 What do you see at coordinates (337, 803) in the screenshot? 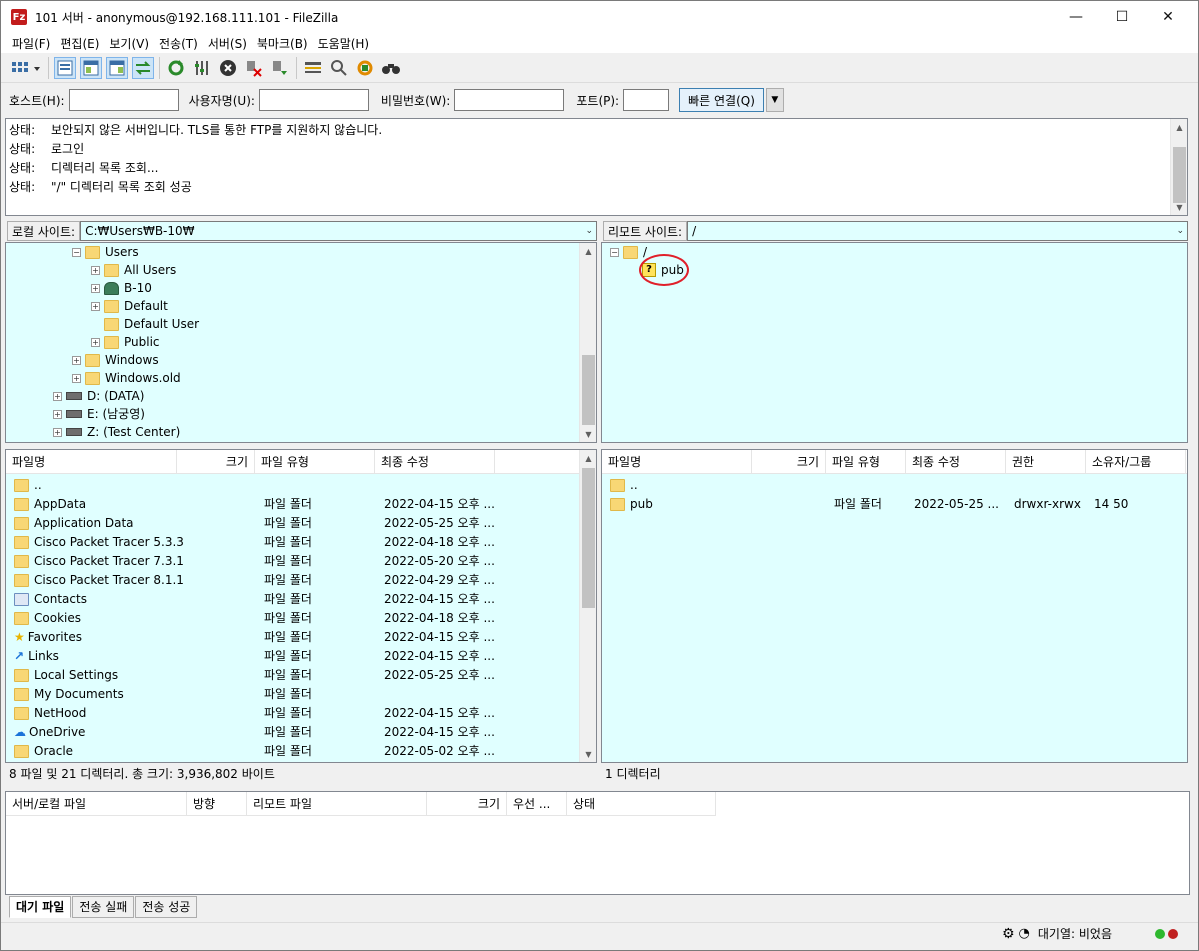
I see `column-remote-file: 리모트 파일` at bounding box center [337, 803].